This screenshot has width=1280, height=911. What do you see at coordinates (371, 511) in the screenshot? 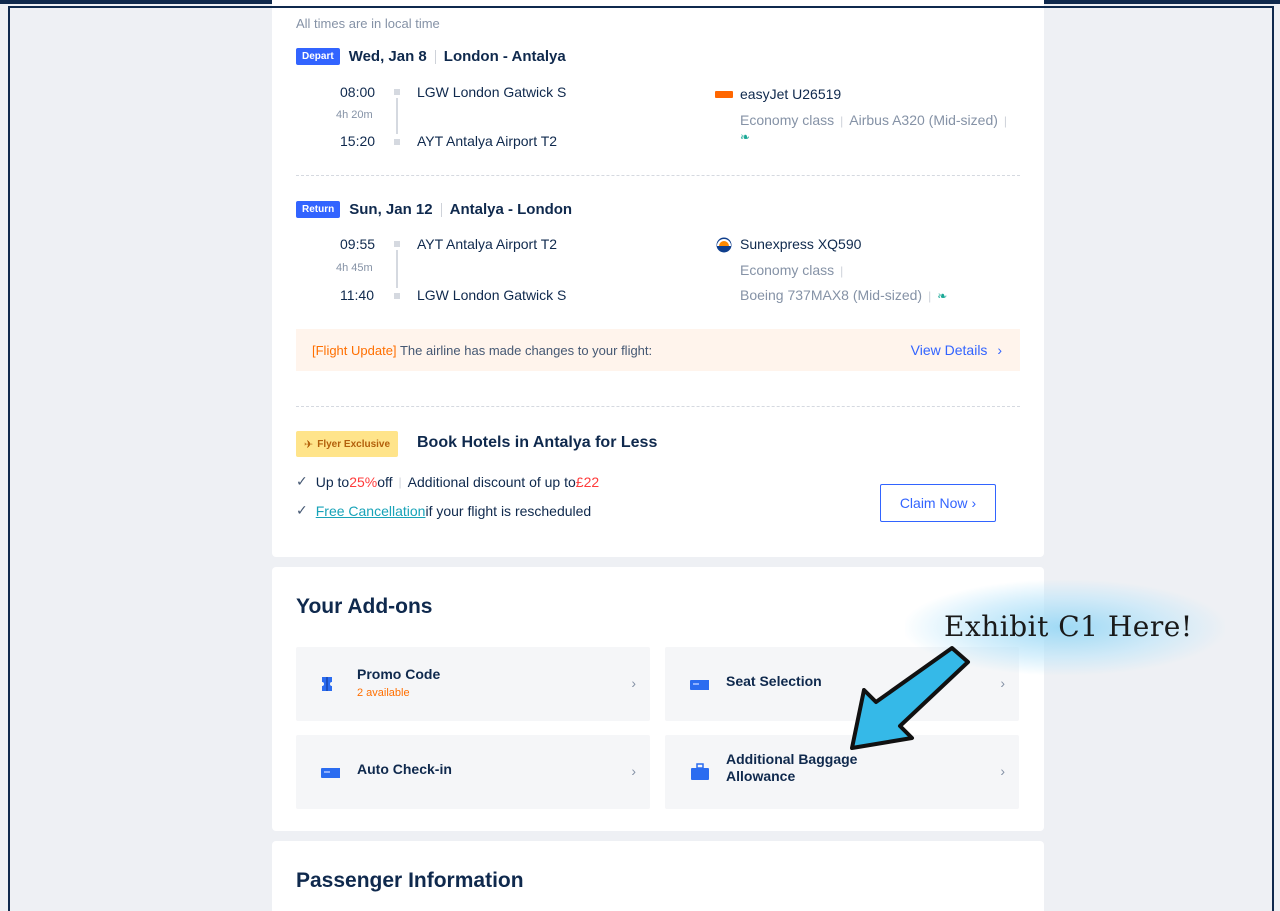
I see `free-cancellation-link: Free Cancellation` at bounding box center [371, 511].